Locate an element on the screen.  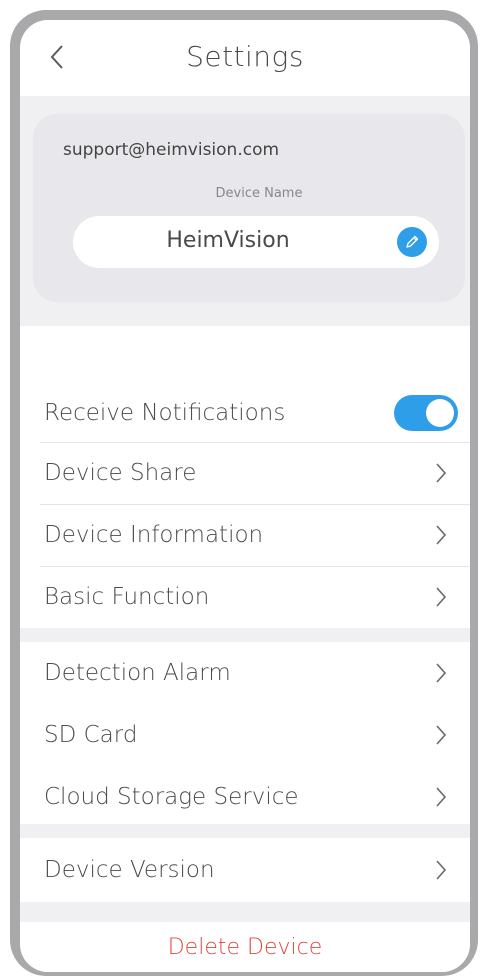
row-label: Device Version is located at coordinates (129, 870).